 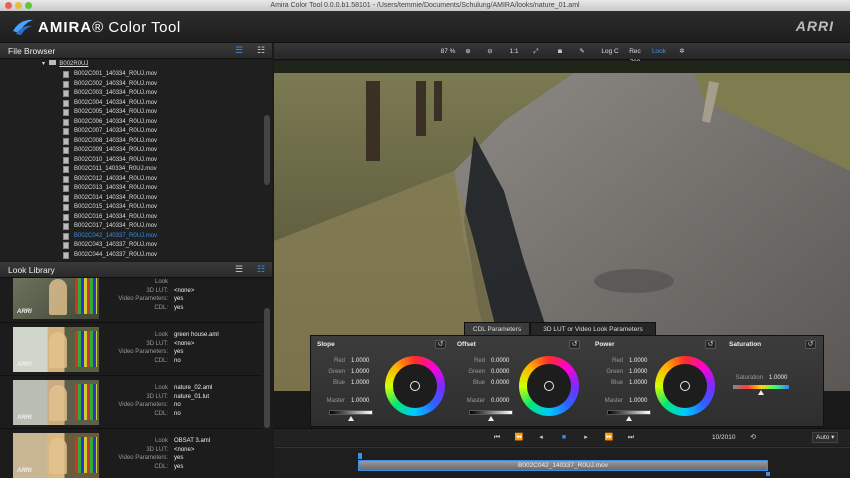 I want to click on camera-icon: ◙, so click(x=560, y=51).